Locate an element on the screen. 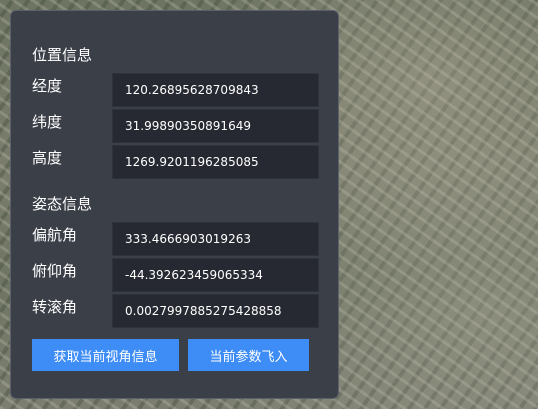 This screenshot has height=409, width=538. heading-input is located at coordinates (215, 239).